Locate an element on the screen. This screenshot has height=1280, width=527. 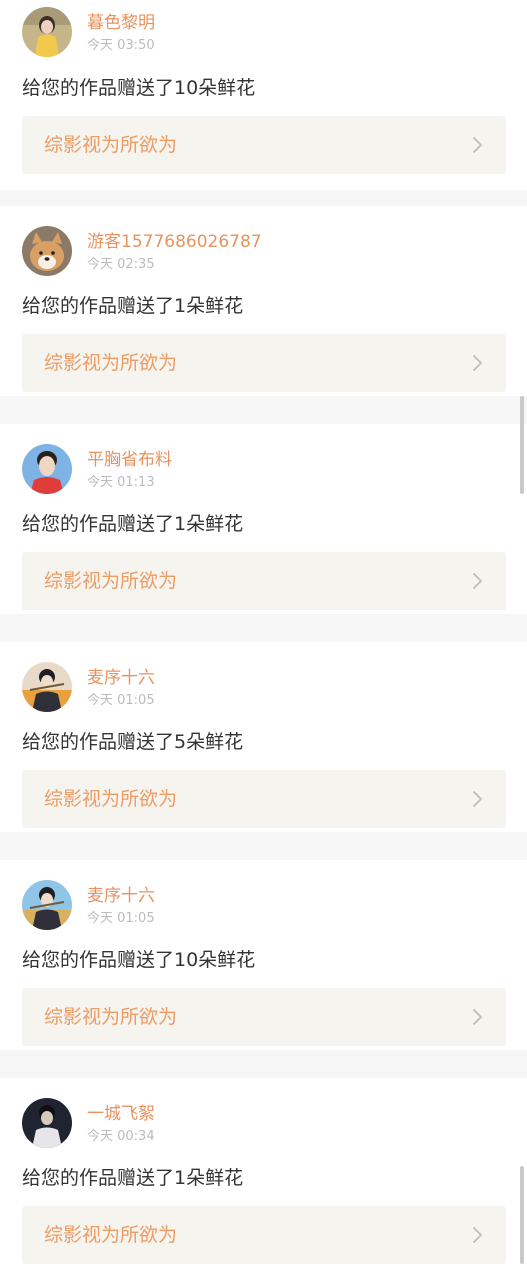
timestamp: 今天 03:50 is located at coordinates (121, 45).